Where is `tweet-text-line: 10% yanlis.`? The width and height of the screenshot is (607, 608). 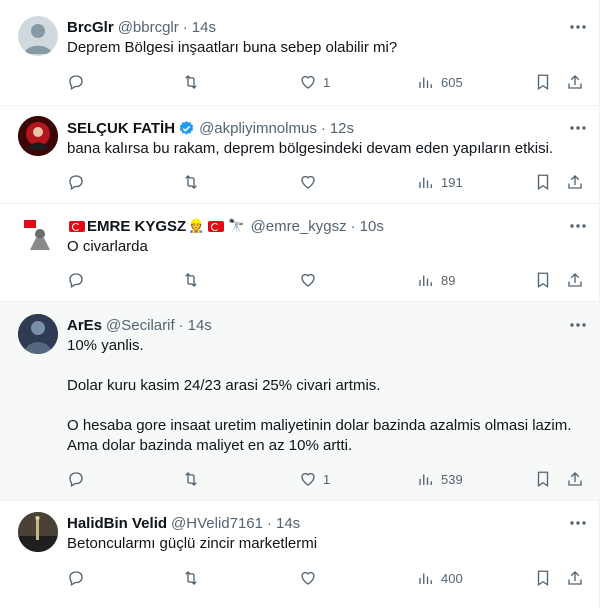
tweet-text-line: 10% yanlis. is located at coordinates (105, 345).